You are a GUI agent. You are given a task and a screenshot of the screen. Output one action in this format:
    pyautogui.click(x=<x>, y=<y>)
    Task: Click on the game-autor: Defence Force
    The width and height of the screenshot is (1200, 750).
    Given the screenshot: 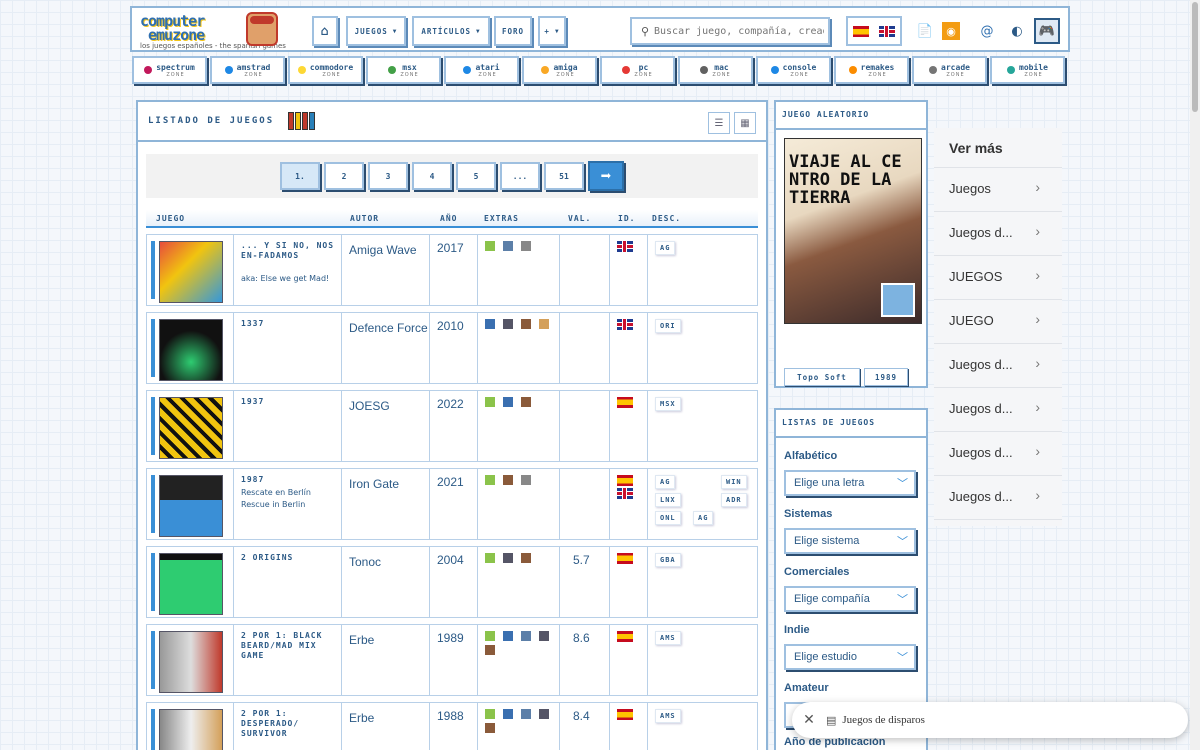 What is the action you would take?
    pyautogui.click(x=389, y=328)
    